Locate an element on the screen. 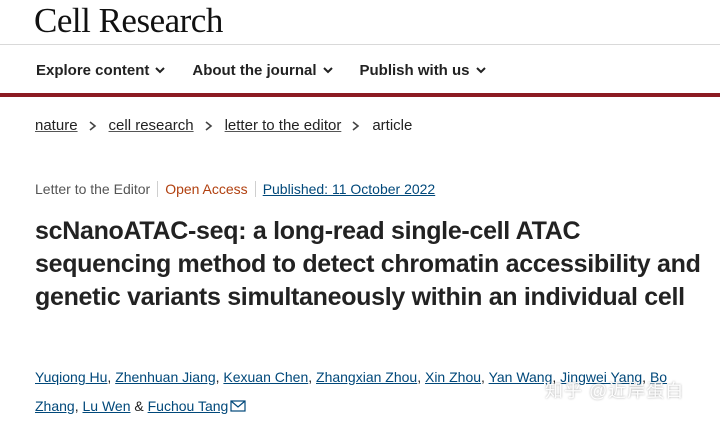  nav-explore-content: Explore content is located at coordinates (101, 70).